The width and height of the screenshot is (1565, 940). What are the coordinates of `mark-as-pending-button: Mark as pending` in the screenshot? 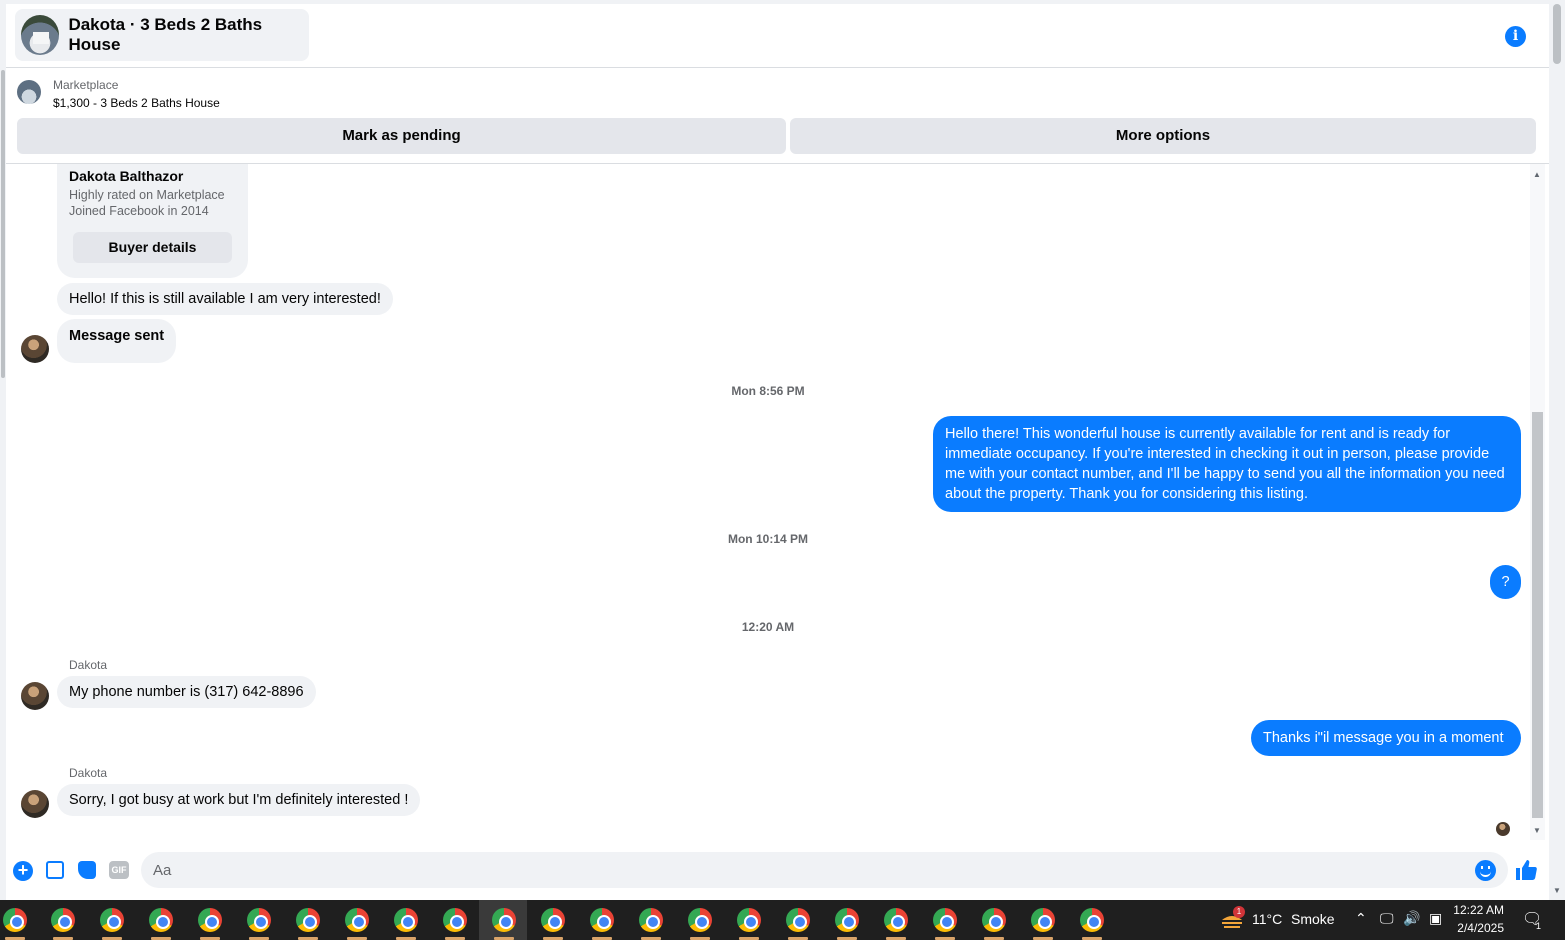 It's located at (401, 136).